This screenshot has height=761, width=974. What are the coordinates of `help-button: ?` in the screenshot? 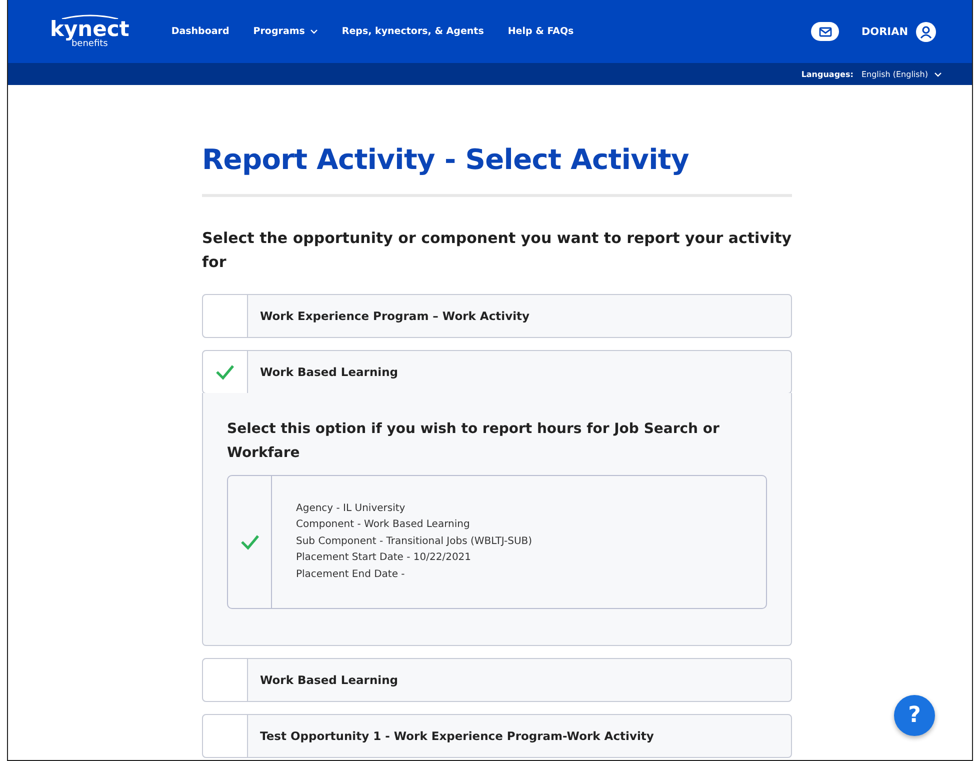 It's located at (914, 715).